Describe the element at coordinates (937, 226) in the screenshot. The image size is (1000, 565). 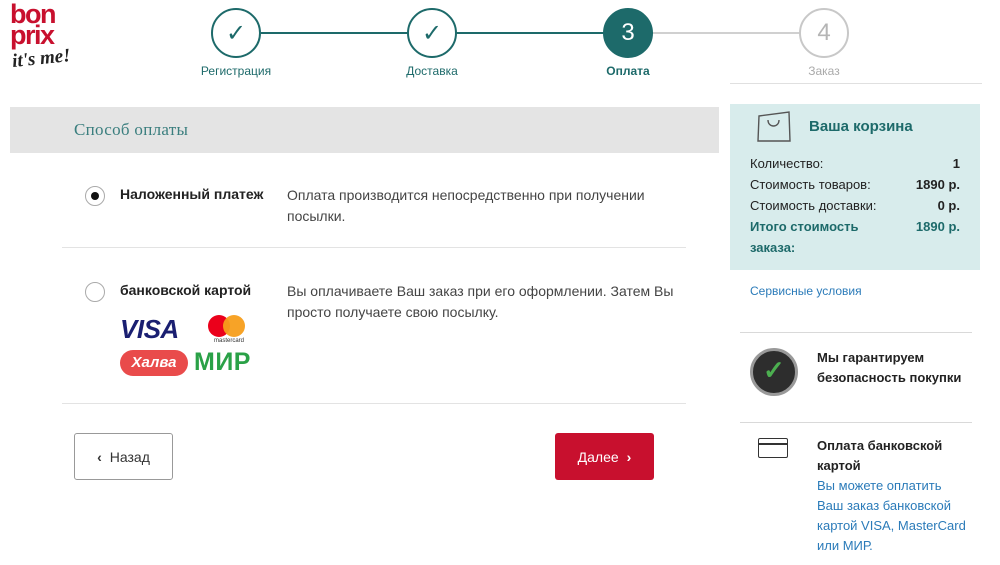
I see `cart-total-value: 1890 р.` at that location.